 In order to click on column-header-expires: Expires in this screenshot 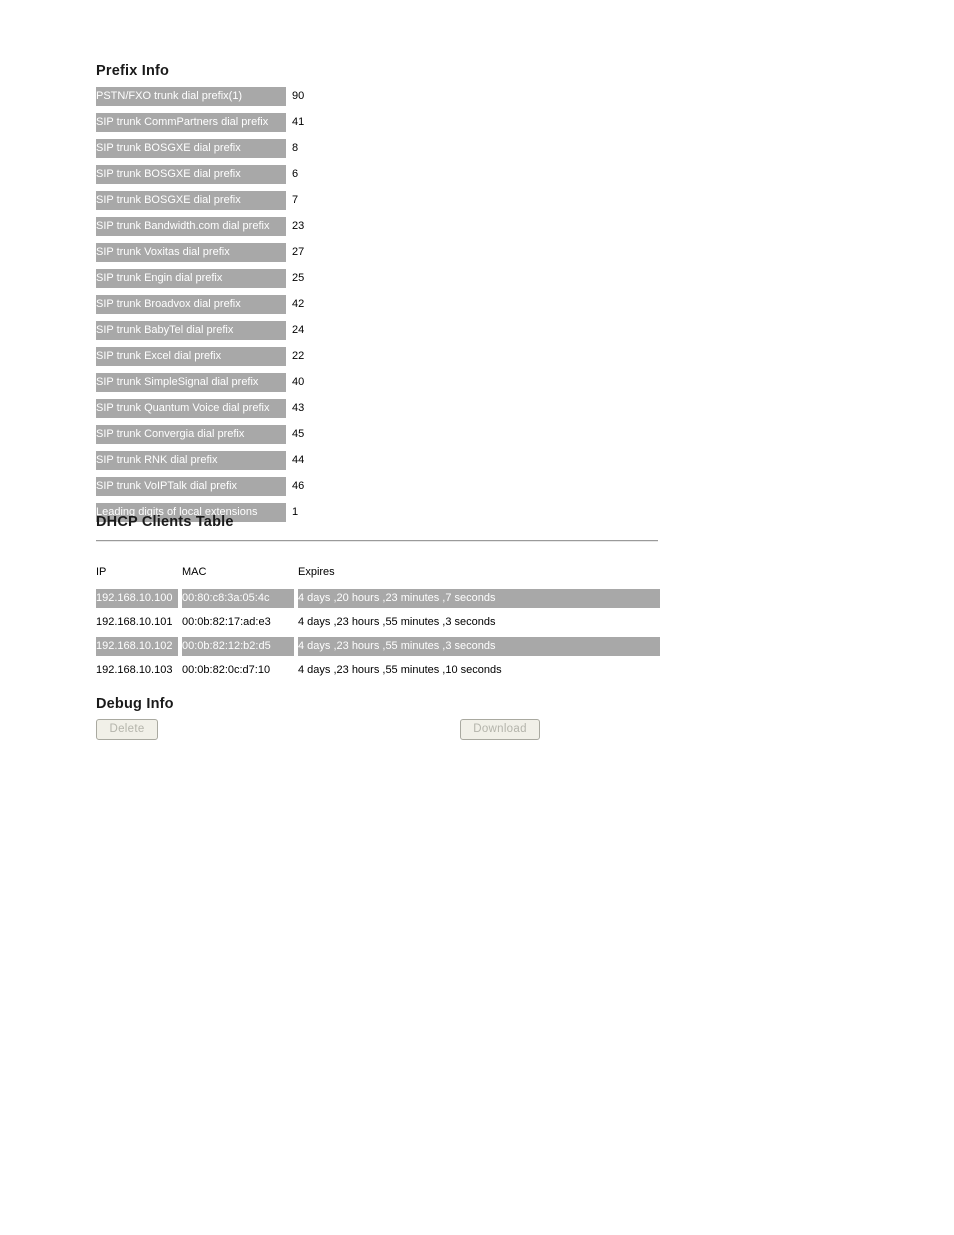, I will do `click(316, 572)`.